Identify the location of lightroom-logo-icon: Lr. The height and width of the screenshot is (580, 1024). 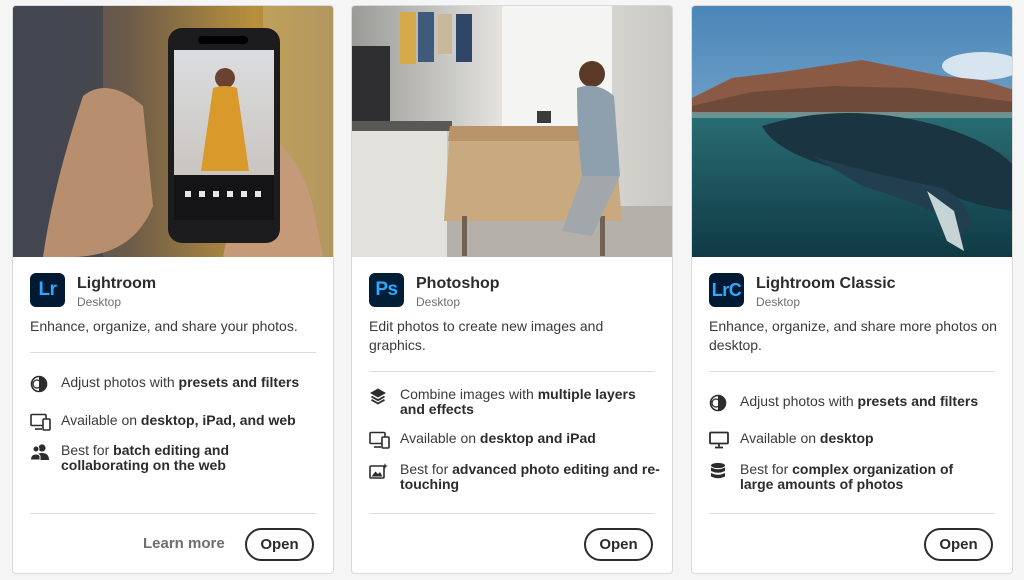
(47, 290).